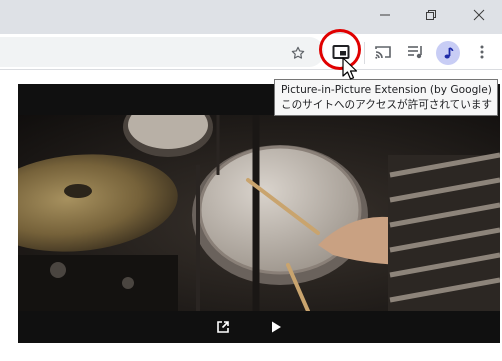 The width and height of the screenshot is (502, 361). Describe the element at coordinates (386, 90) in the screenshot. I see `tooltip-extension-name: Picture-in-Picture Extension (by Google)` at that location.